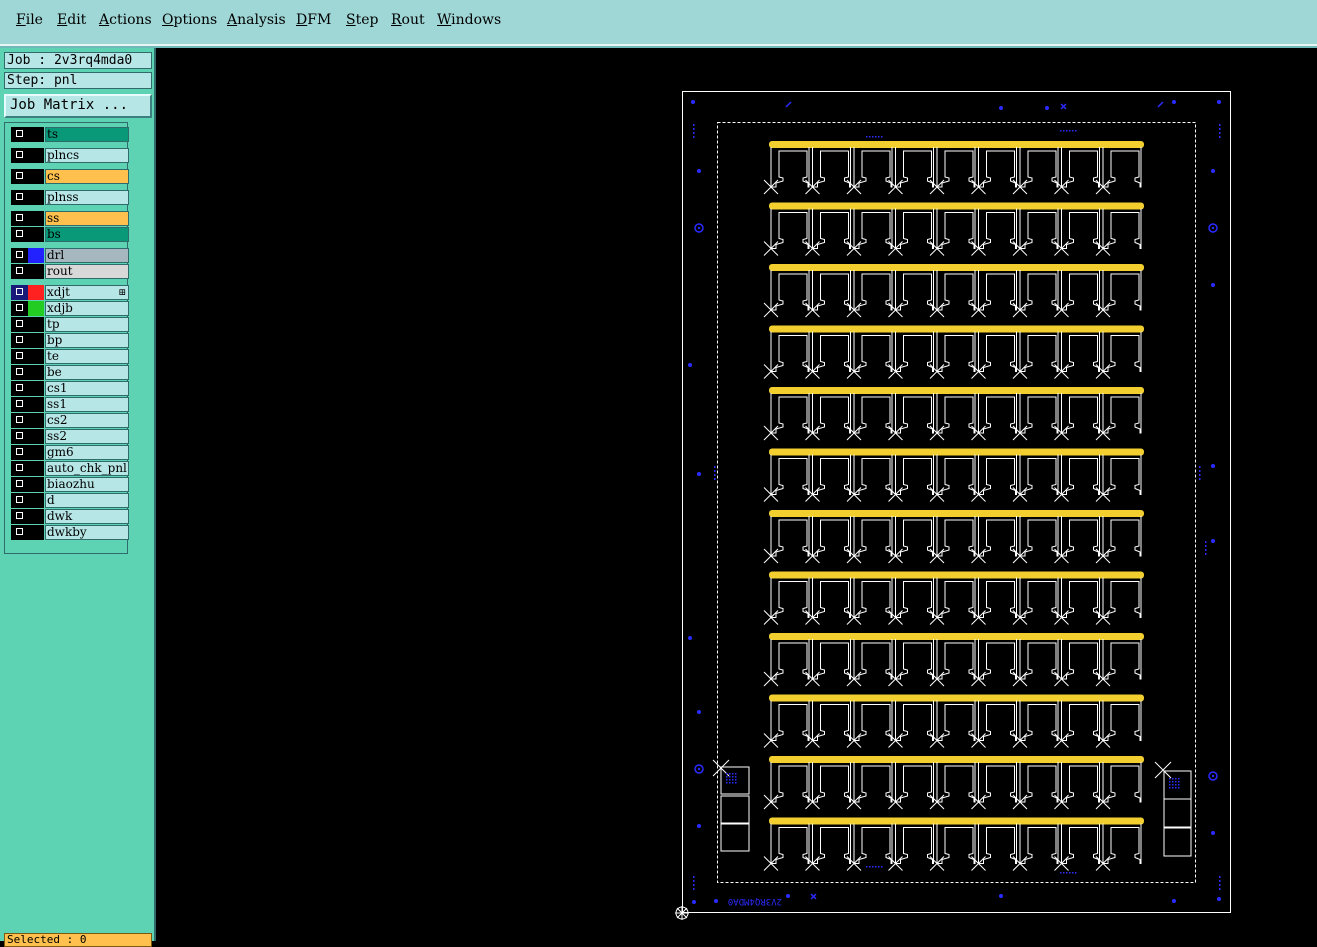 The height and width of the screenshot is (947, 1317). I want to click on layer-name: d, so click(87, 500).